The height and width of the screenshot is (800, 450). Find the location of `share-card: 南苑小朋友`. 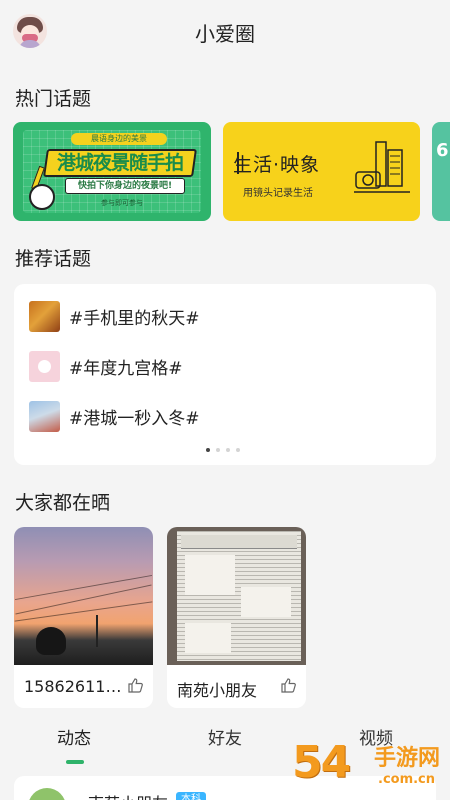

share-card: 南苑小朋友 is located at coordinates (236, 617).